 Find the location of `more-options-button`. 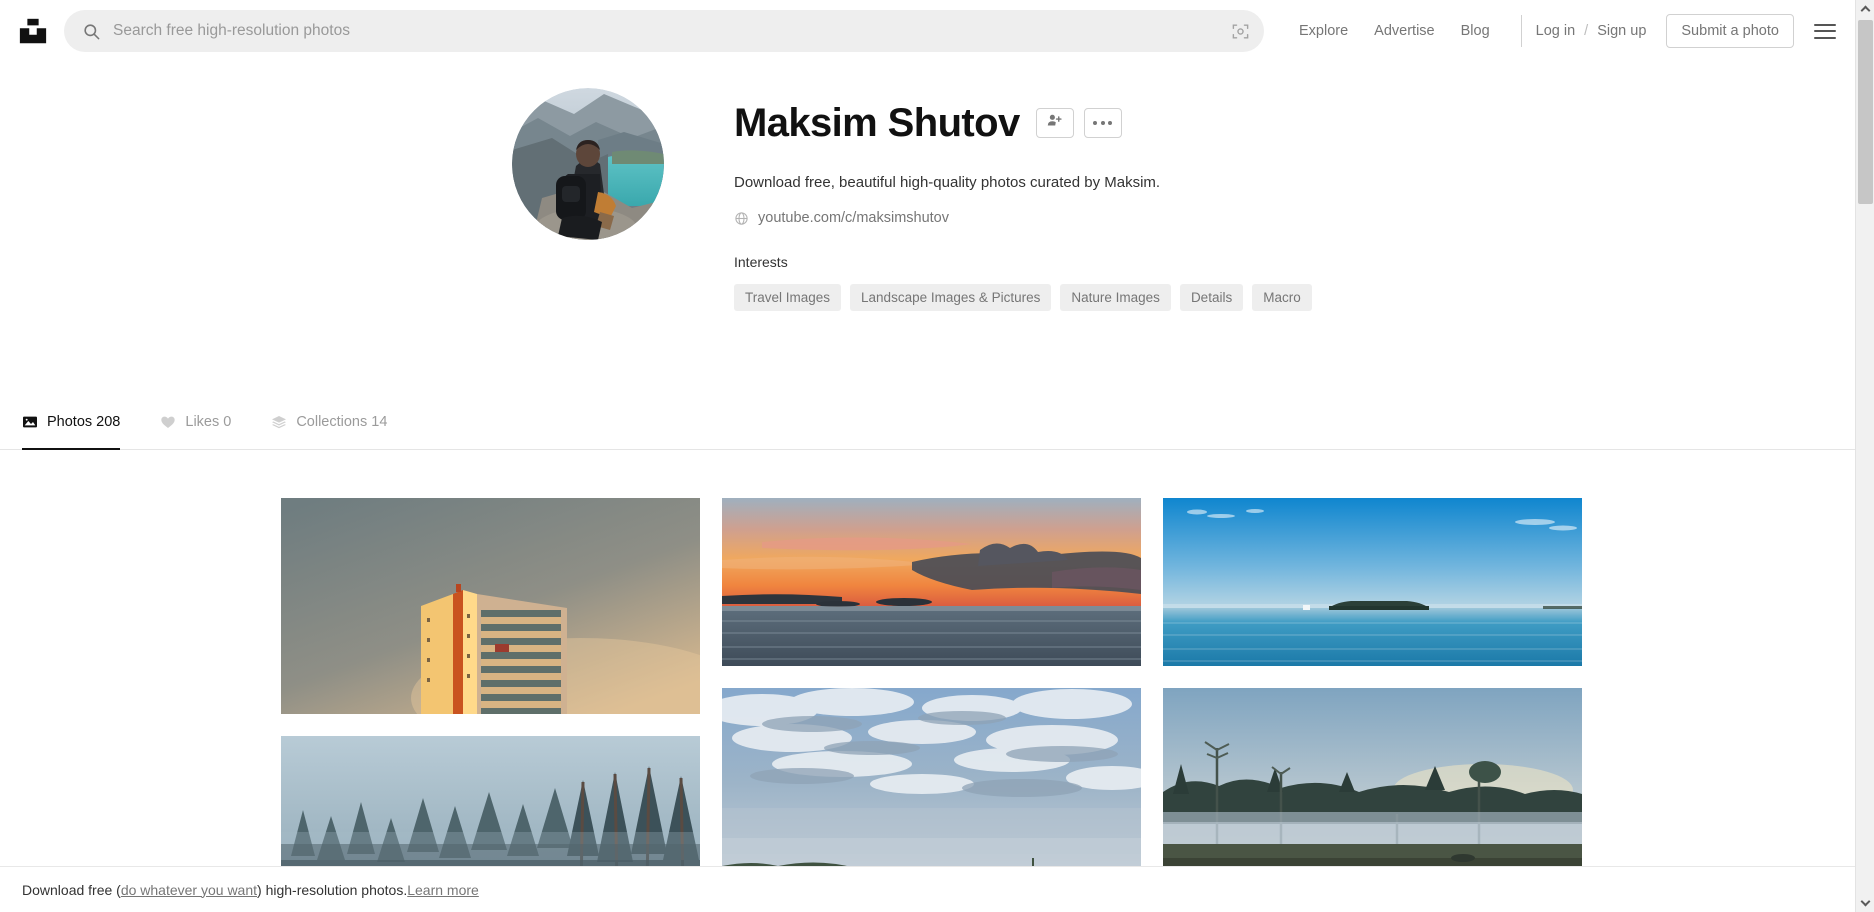

more-options-button is located at coordinates (1102, 123).